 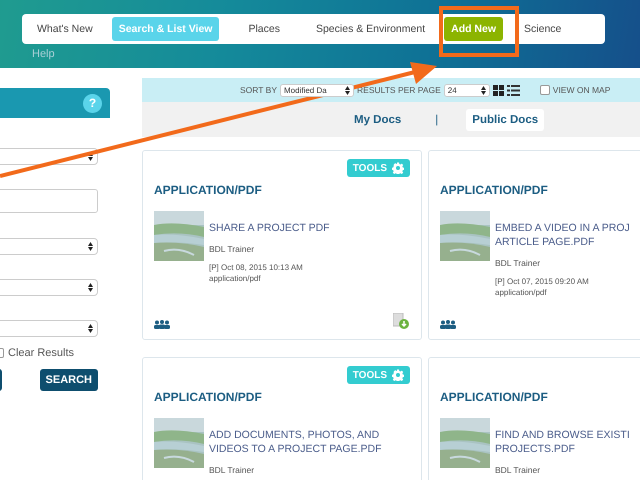 What do you see at coordinates (545, 90) in the screenshot?
I see `map-checkbox` at bounding box center [545, 90].